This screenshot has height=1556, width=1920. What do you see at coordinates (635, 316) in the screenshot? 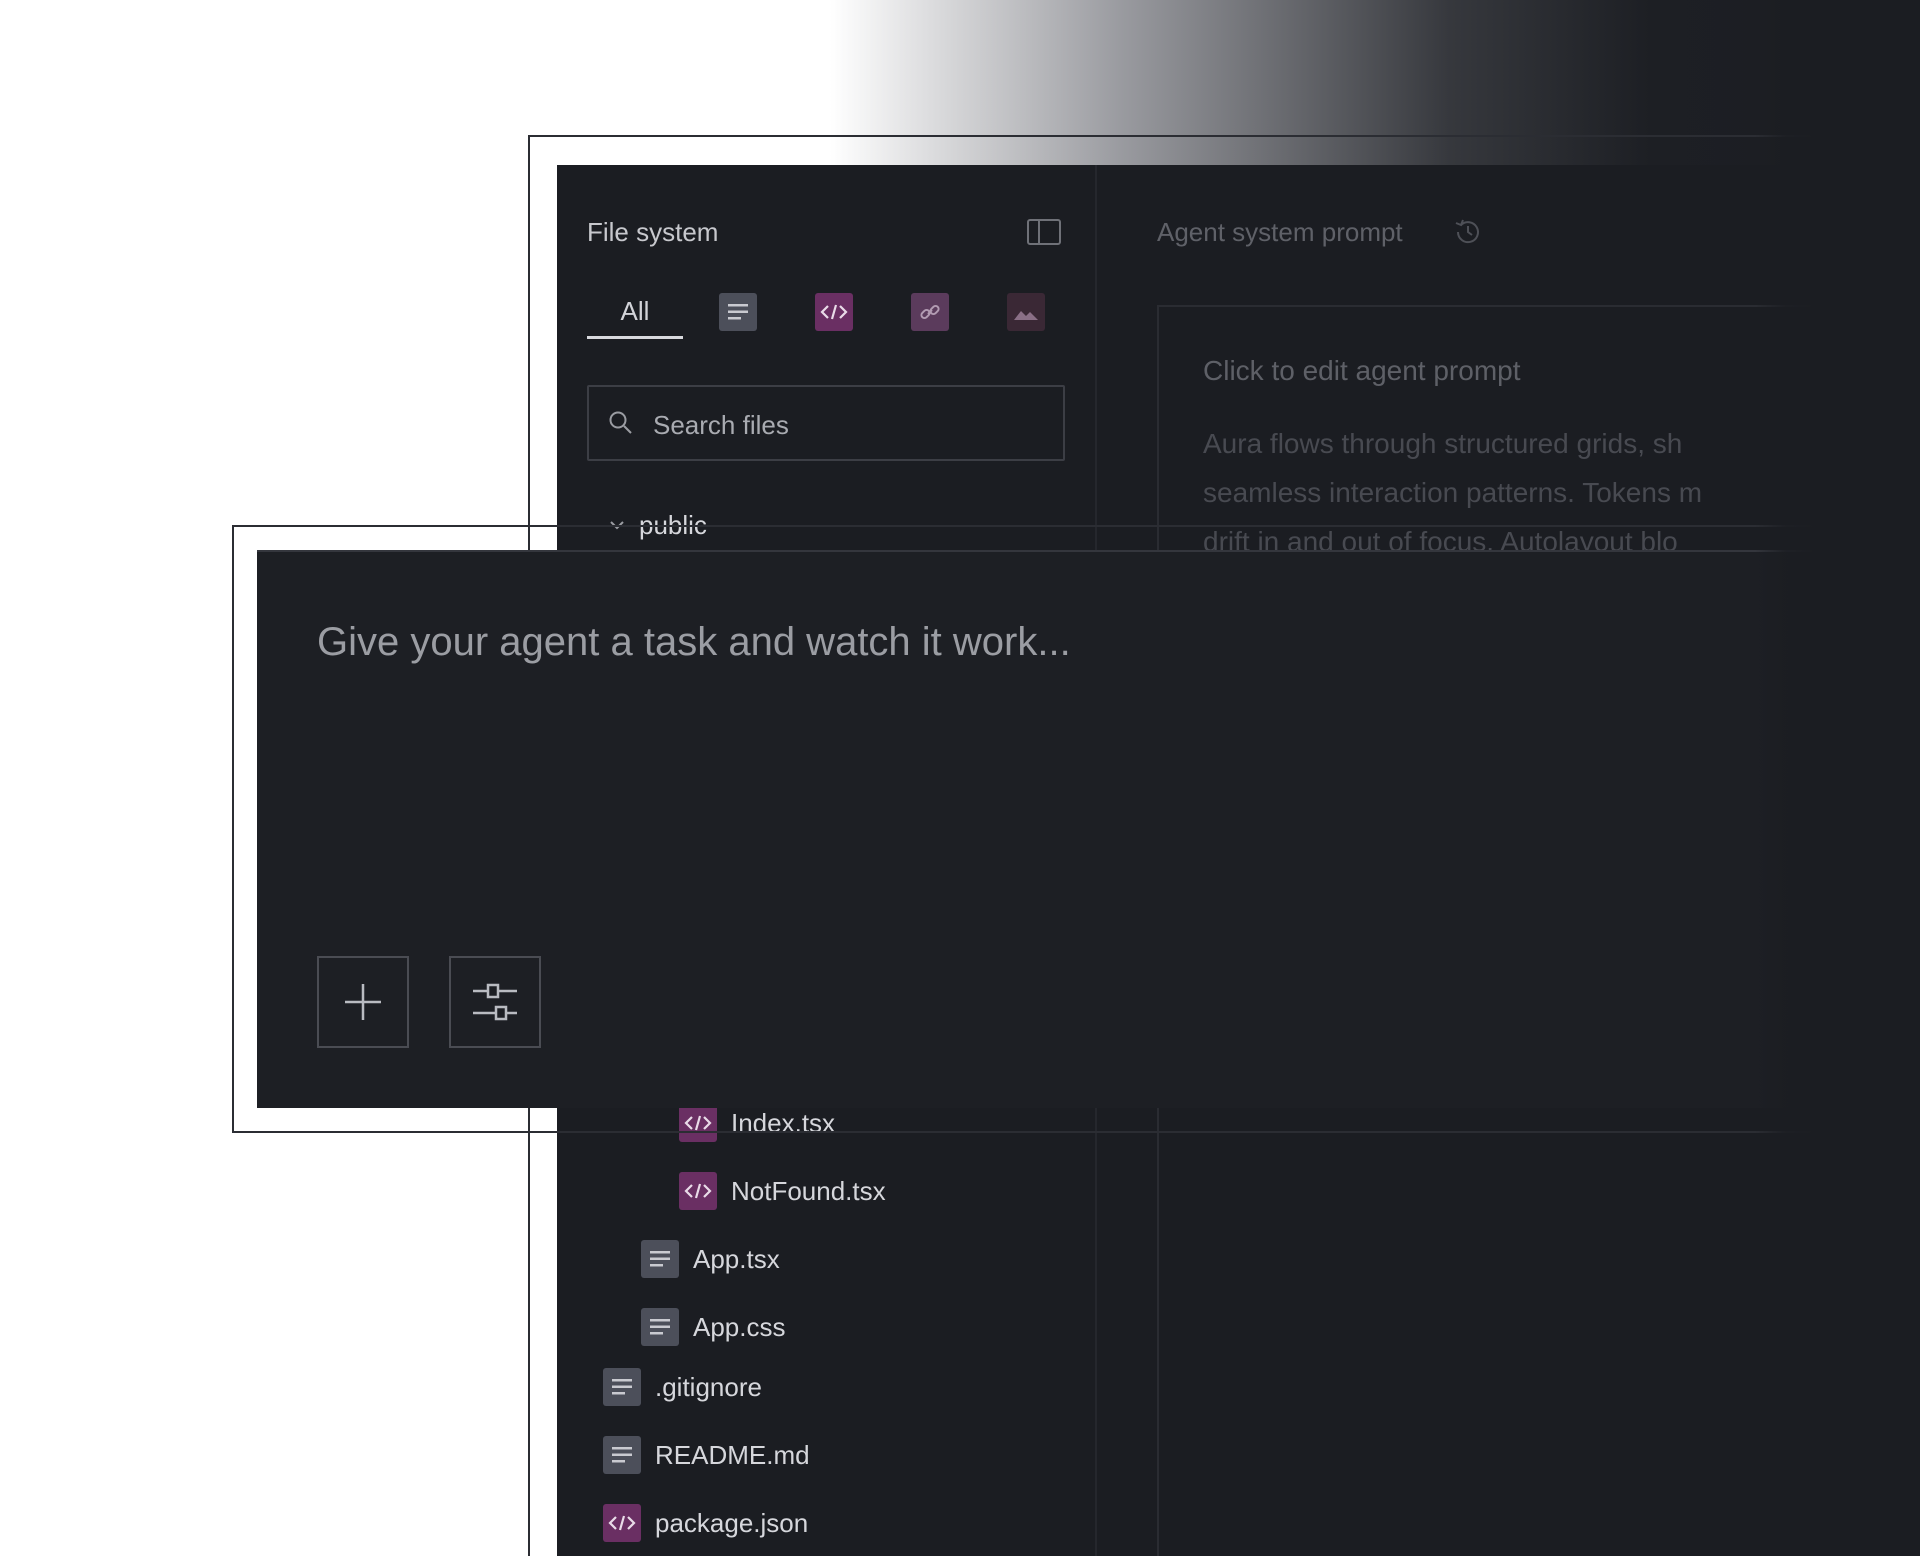
I see `tab-all: All` at bounding box center [635, 316].